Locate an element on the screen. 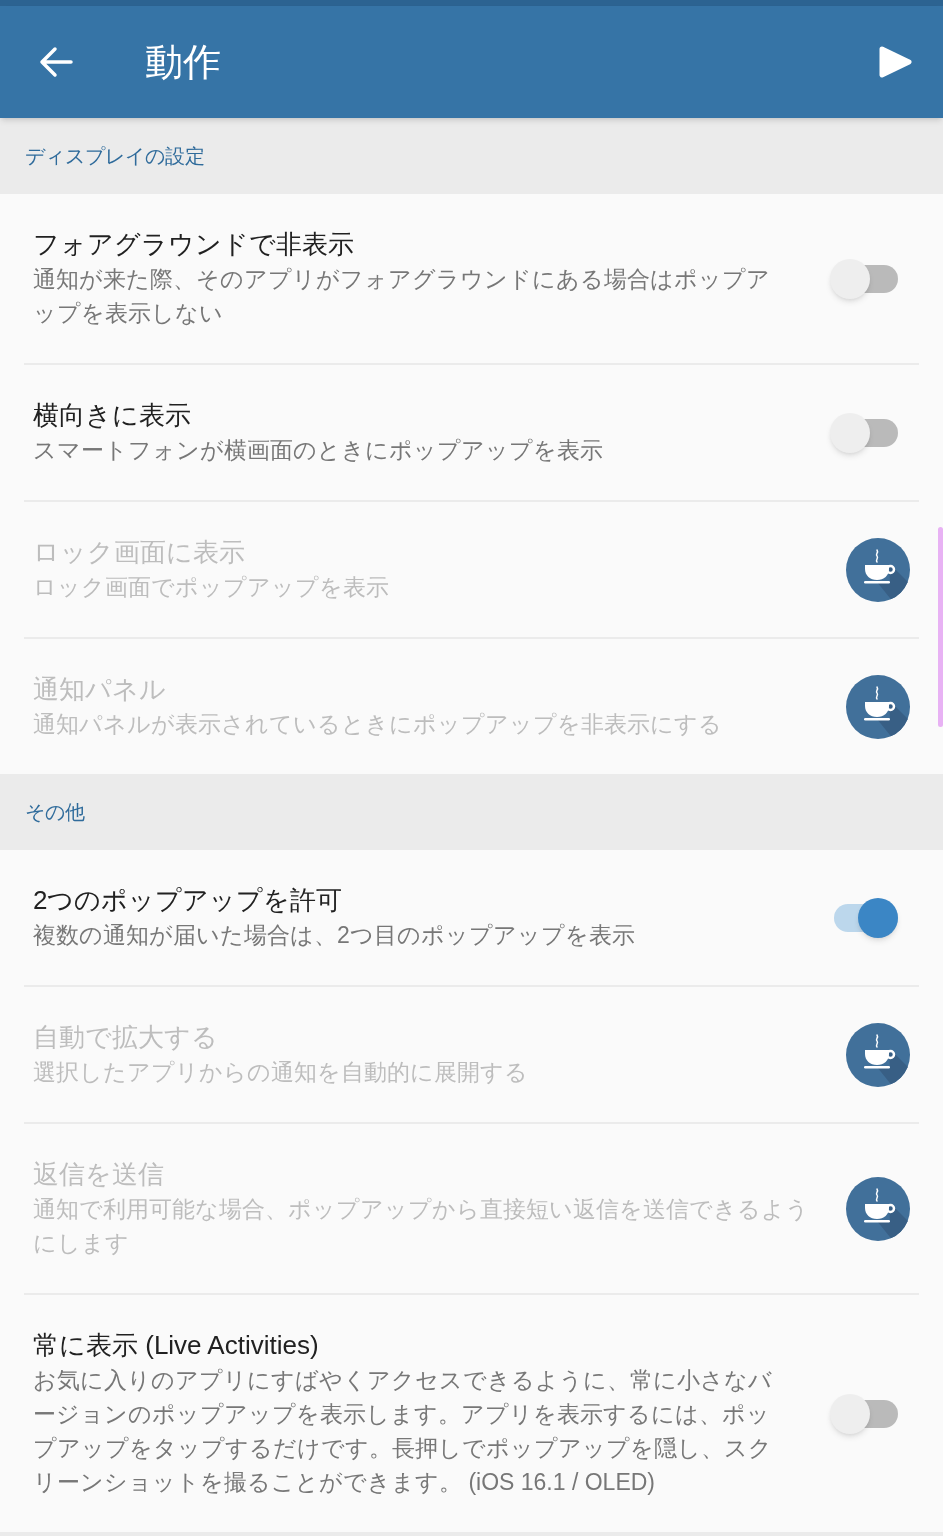 The height and width of the screenshot is (1536, 943). back-arrow-icon is located at coordinates (56, 62).